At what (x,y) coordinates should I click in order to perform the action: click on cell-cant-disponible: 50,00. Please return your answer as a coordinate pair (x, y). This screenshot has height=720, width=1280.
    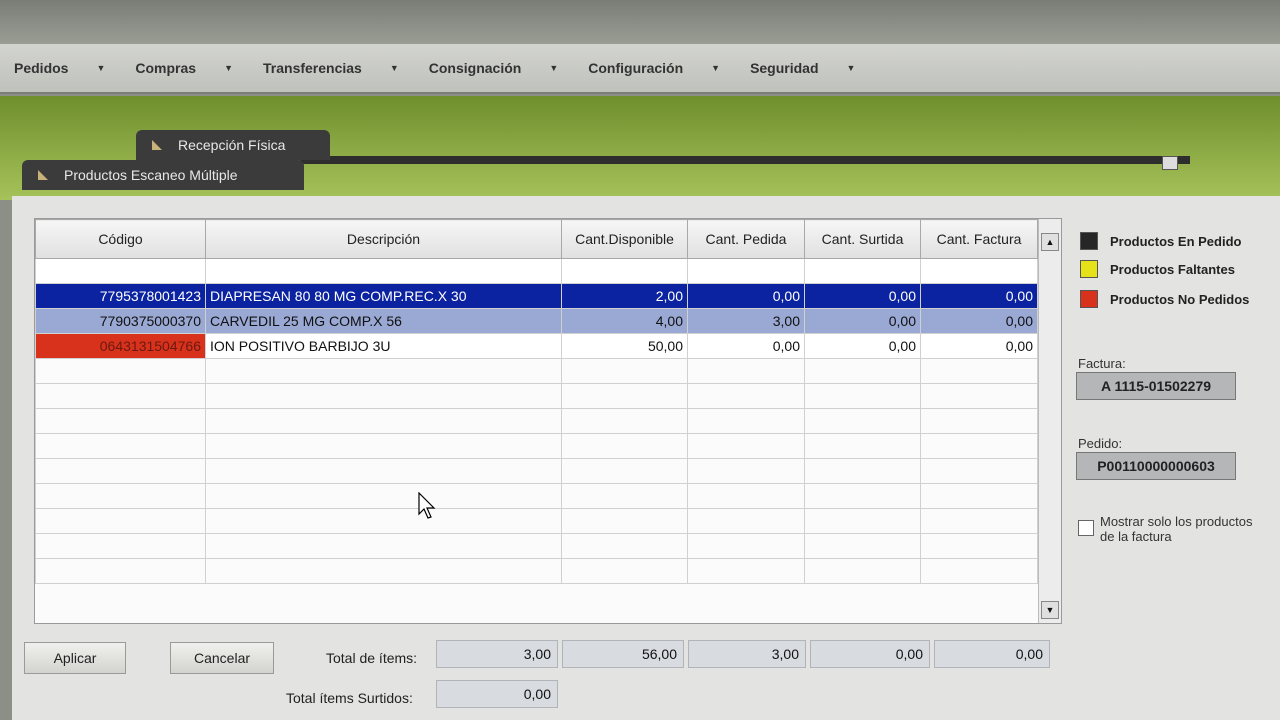
    Looking at the image, I should click on (624, 346).